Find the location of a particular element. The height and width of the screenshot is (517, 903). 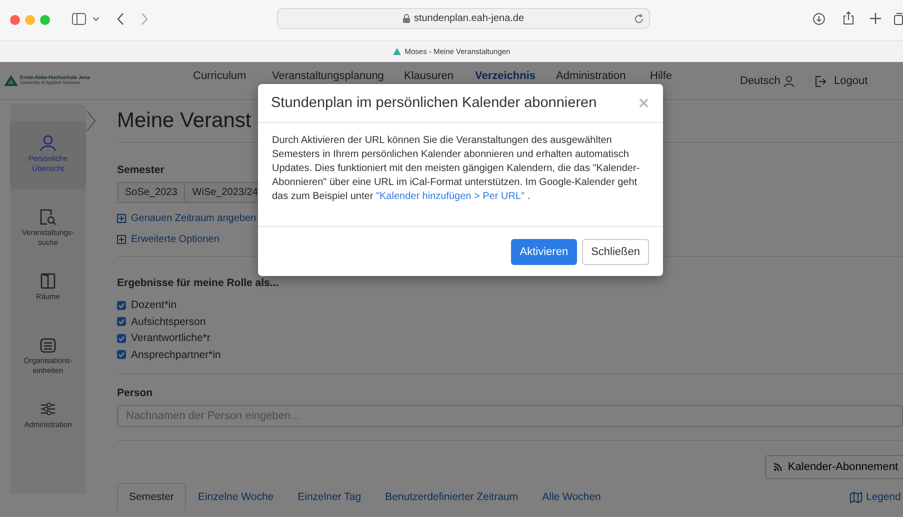

lock-icon is located at coordinates (406, 18).